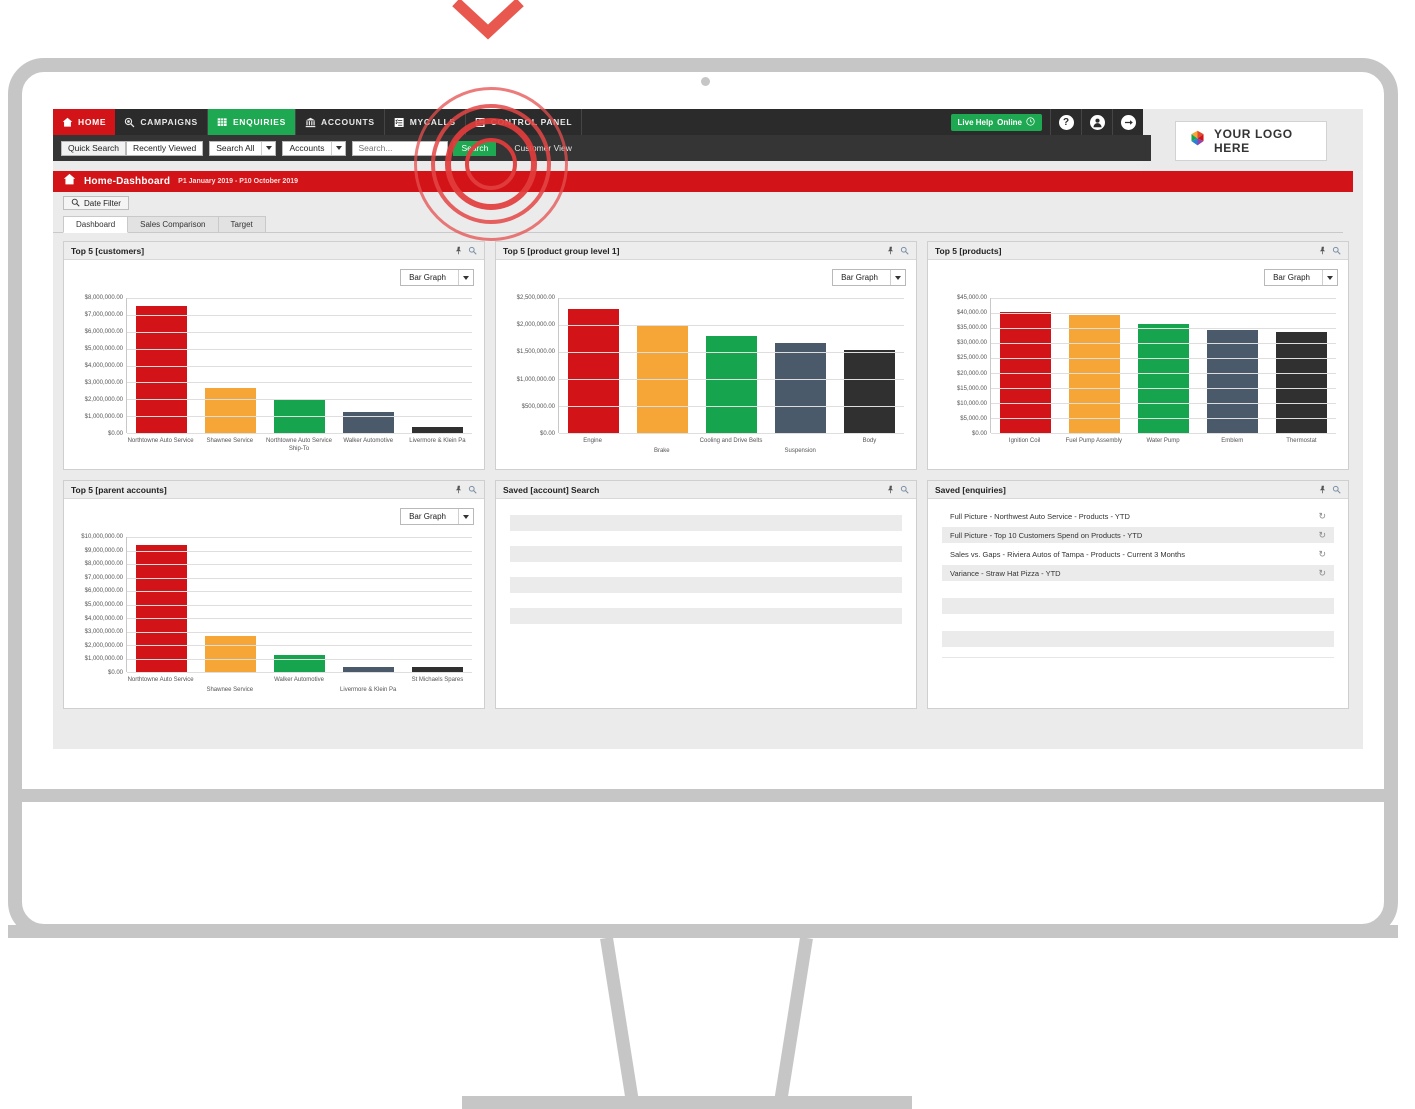 This screenshot has height=1109, width=1415. Describe the element at coordinates (299, 680) in the screenshot. I see `x-axis-tick-label: Walker Automotive` at that location.